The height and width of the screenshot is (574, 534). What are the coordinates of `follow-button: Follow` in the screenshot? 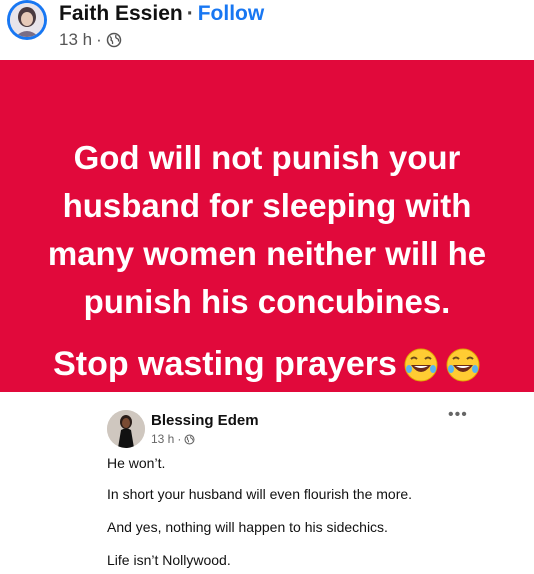 It's located at (231, 13).